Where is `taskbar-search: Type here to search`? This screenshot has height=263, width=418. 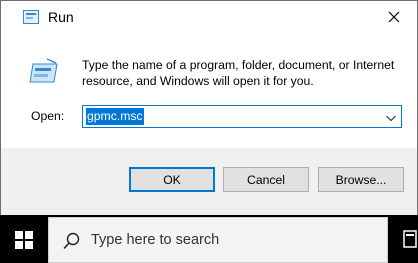 taskbar-search: Type here to search is located at coordinates (218, 240).